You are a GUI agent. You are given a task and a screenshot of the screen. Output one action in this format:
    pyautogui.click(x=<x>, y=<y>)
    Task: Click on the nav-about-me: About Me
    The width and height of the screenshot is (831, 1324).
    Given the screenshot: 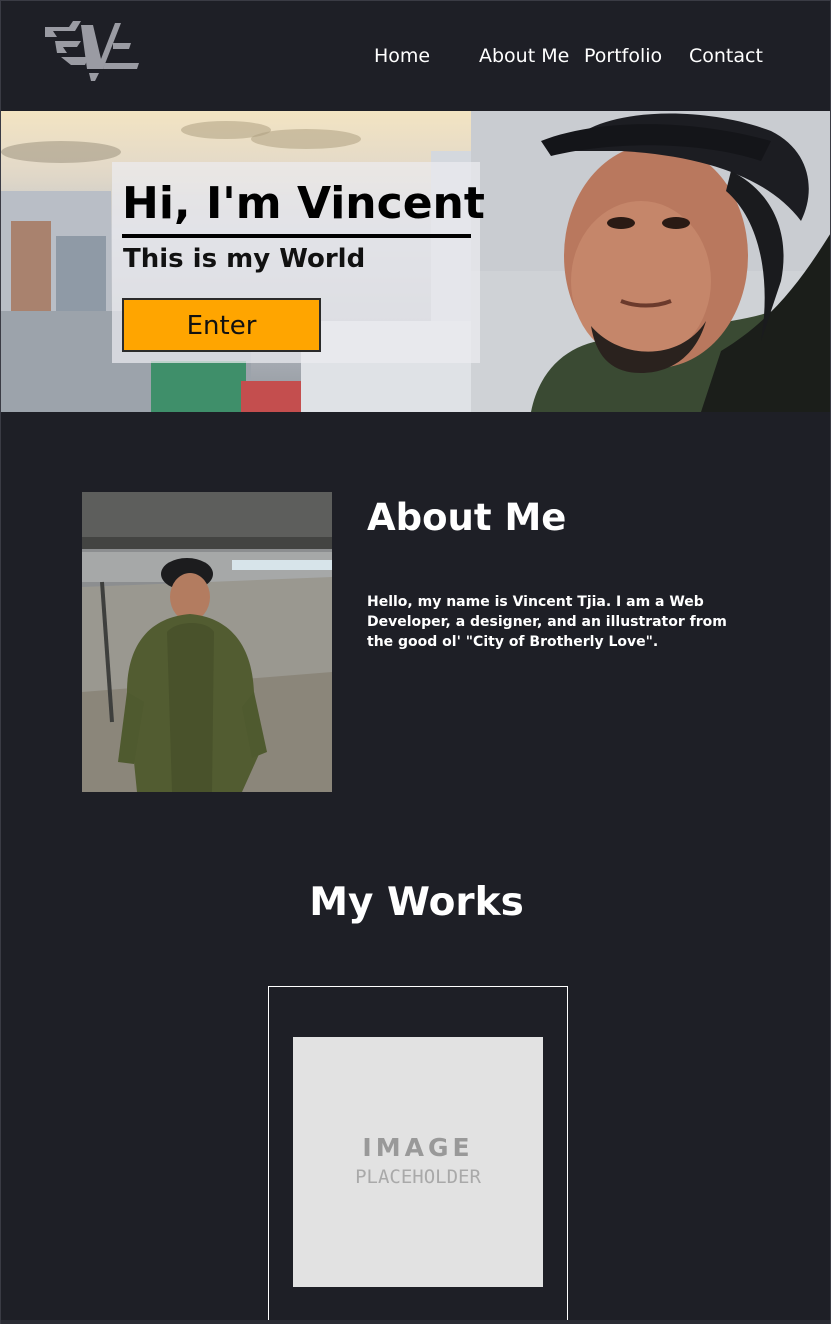 What is the action you would take?
    pyautogui.click(x=524, y=56)
    